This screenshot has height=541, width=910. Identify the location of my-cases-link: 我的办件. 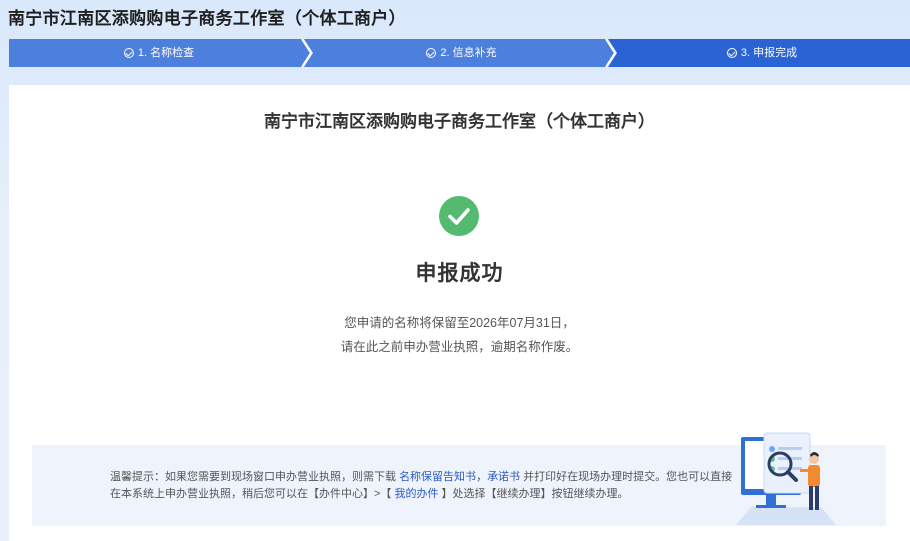
(416, 494).